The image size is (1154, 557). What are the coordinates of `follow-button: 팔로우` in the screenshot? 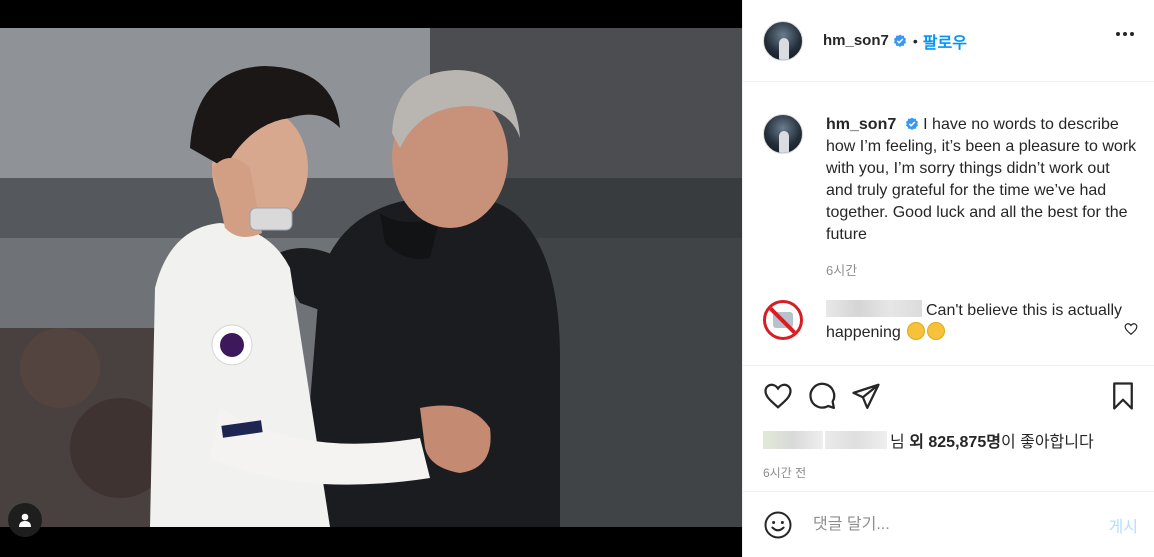 It's located at (945, 41).